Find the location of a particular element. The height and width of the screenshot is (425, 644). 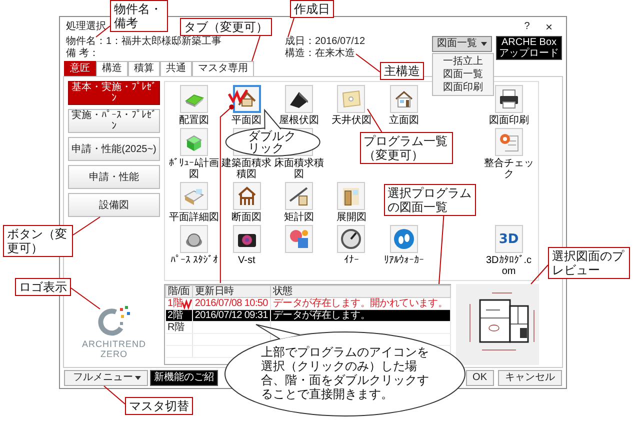

program-item: ｲﾅｰ is located at coordinates (351, 251).